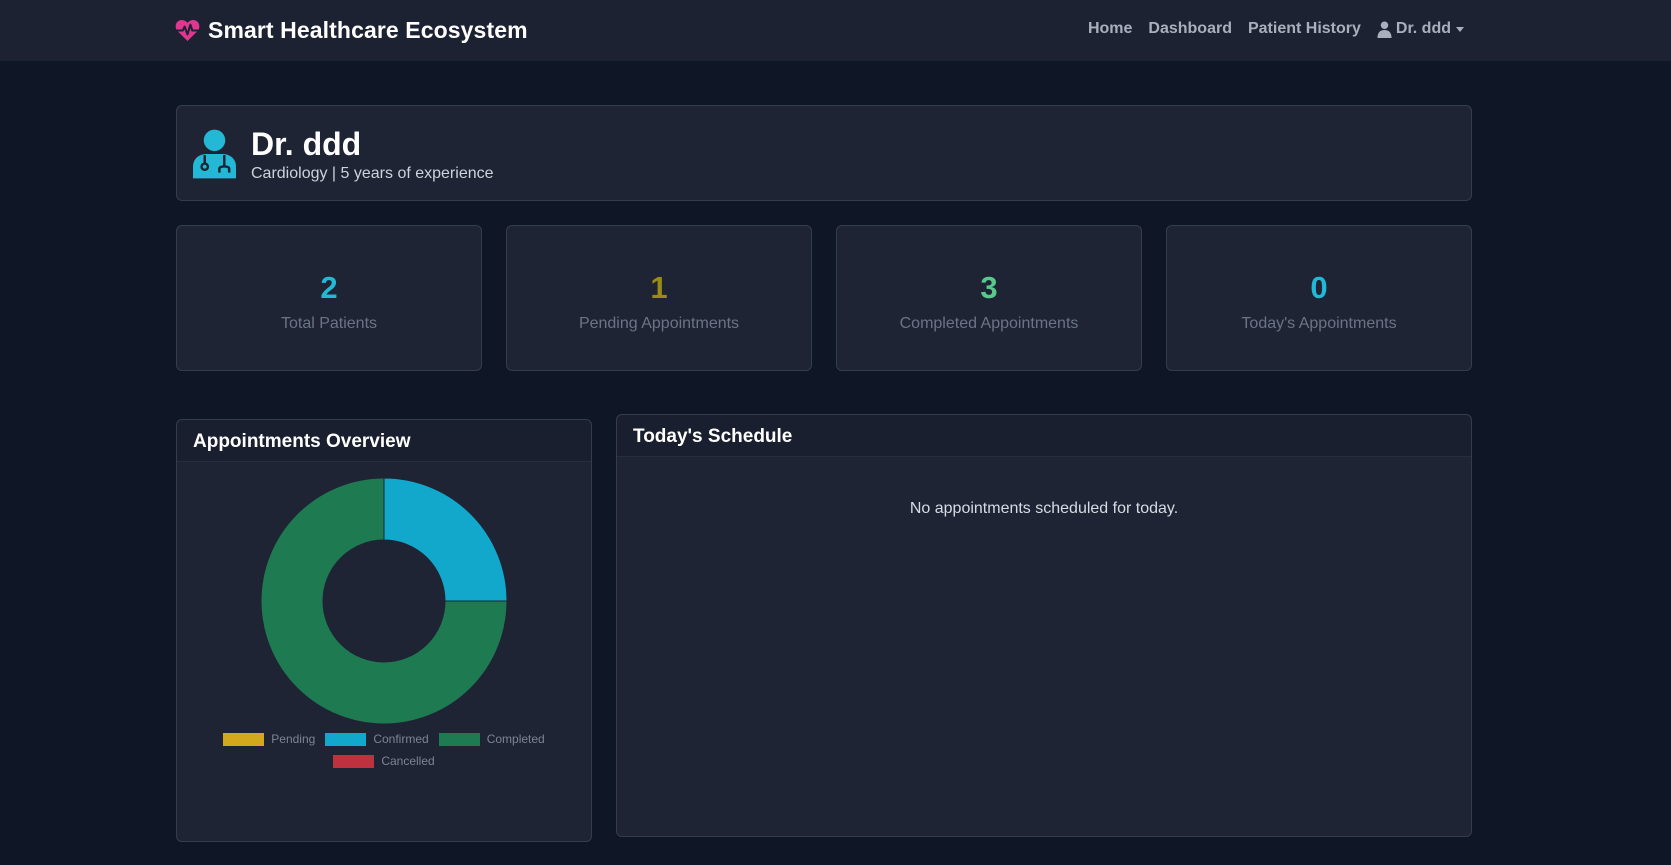  Describe the element at coordinates (329, 287) in the screenshot. I see `stat-value: 2` at that location.